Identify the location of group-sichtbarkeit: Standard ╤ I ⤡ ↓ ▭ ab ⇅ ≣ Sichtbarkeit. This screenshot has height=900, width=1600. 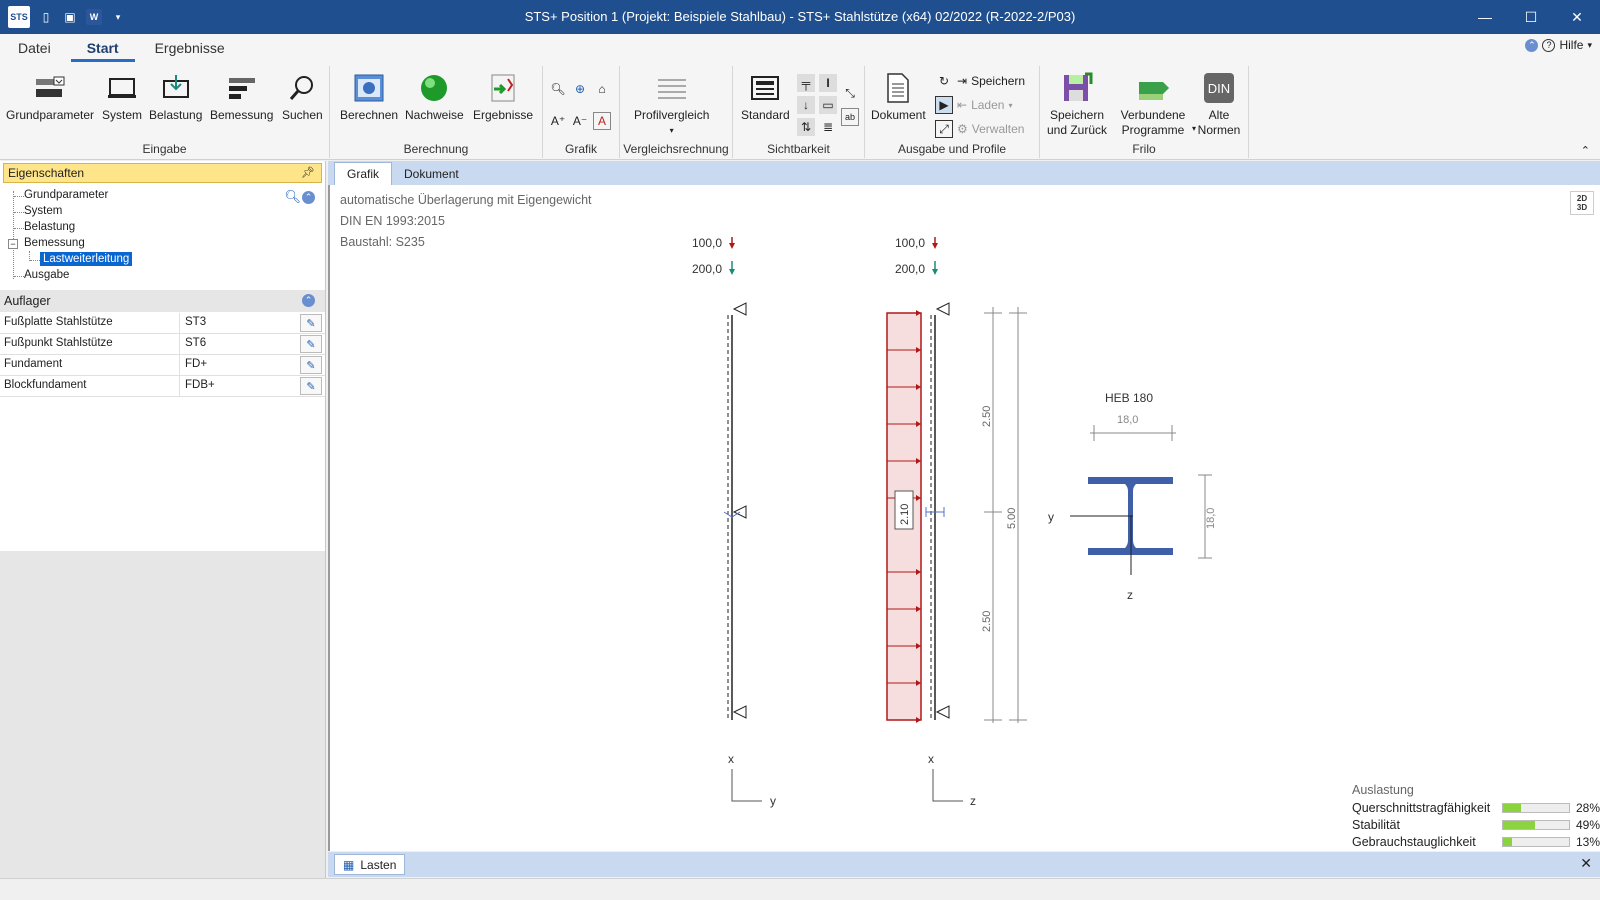
(799, 112).